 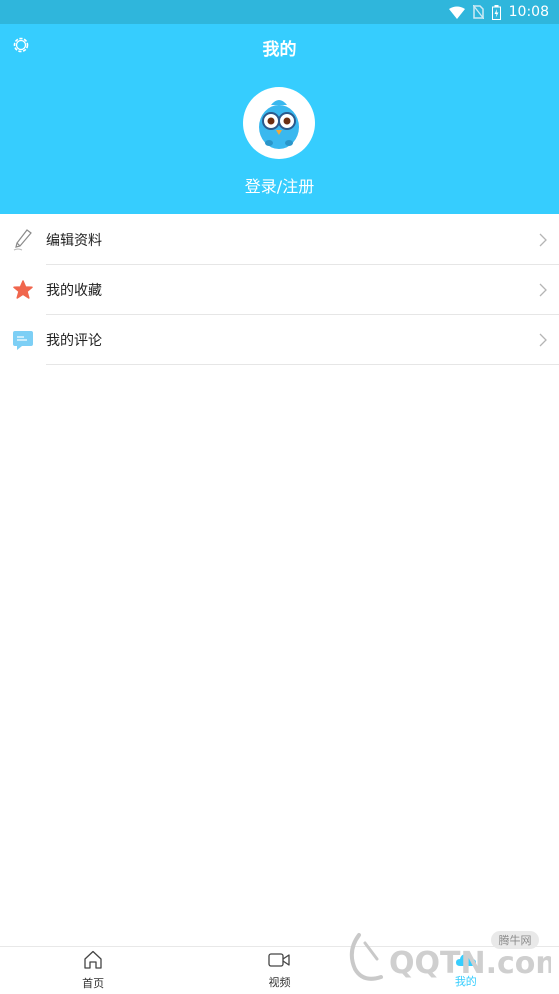 I want to click on tab-video-label: 视频, so click(x=279, y=982).